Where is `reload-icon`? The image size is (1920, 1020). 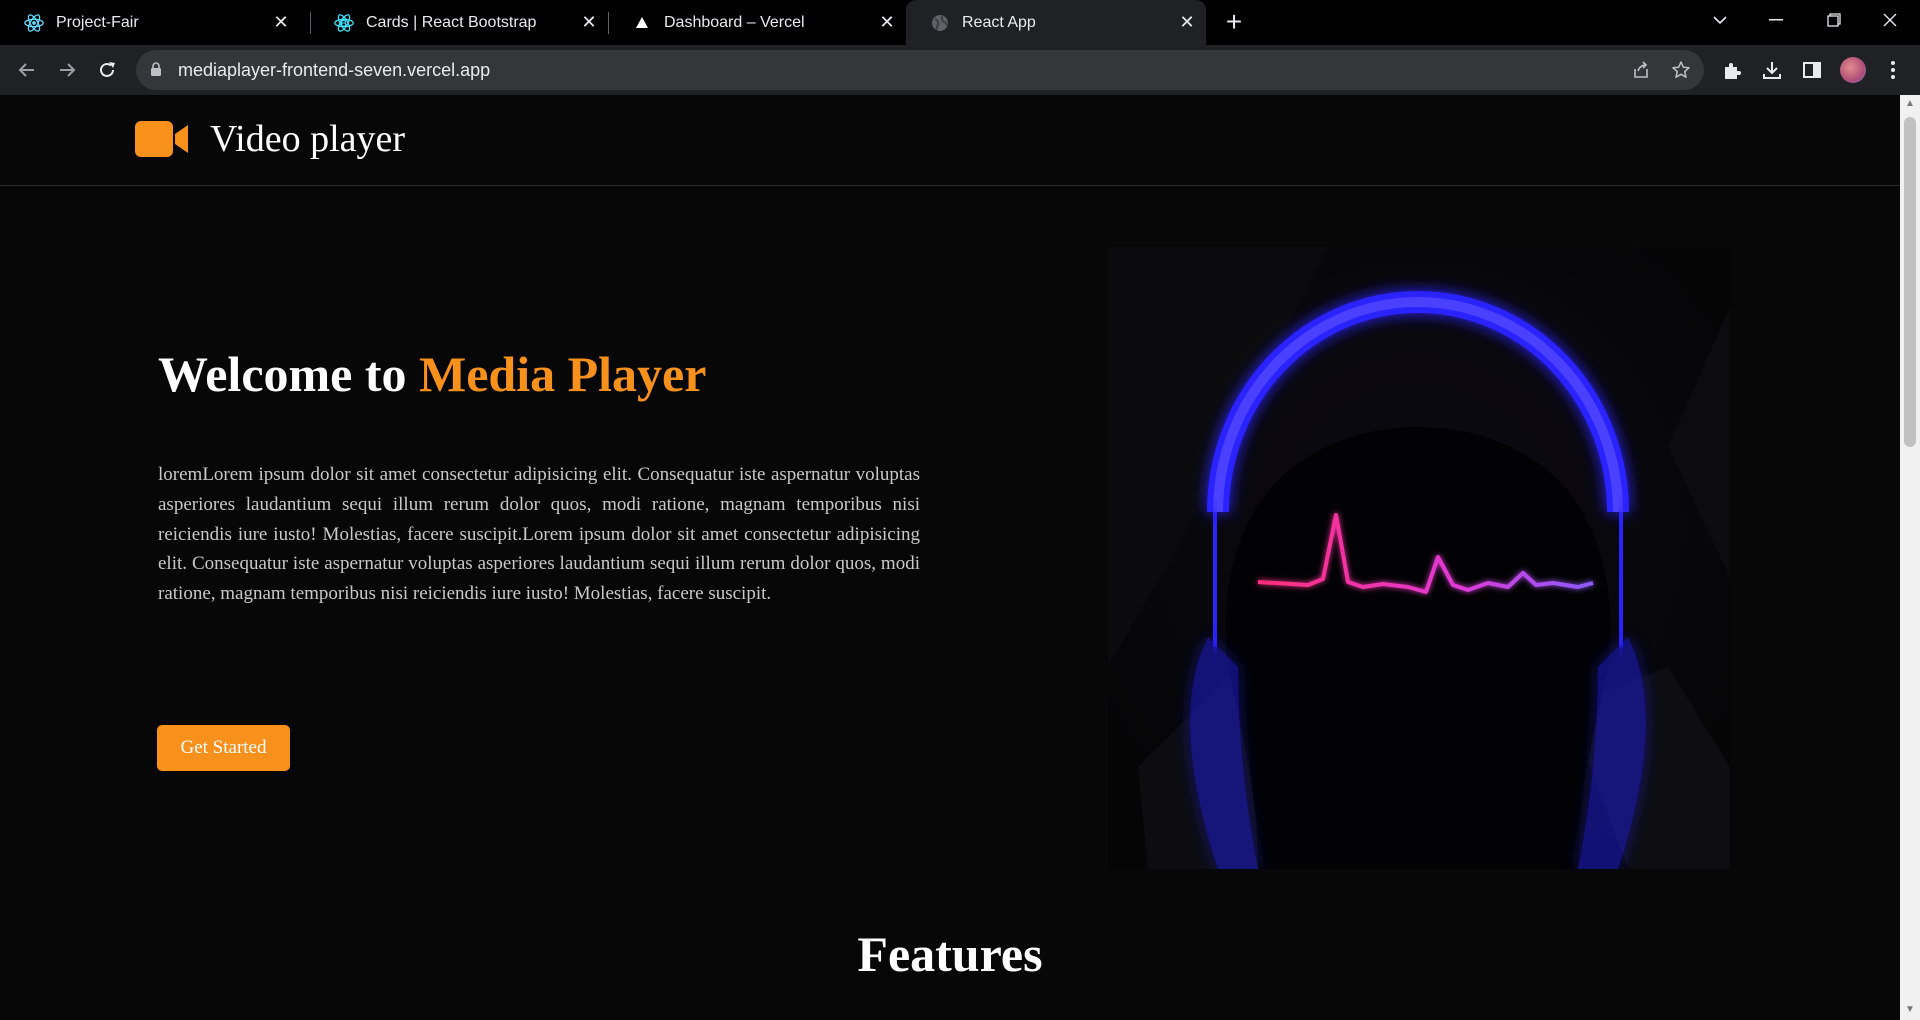 reload-icon is located at coordinates (107, 69).